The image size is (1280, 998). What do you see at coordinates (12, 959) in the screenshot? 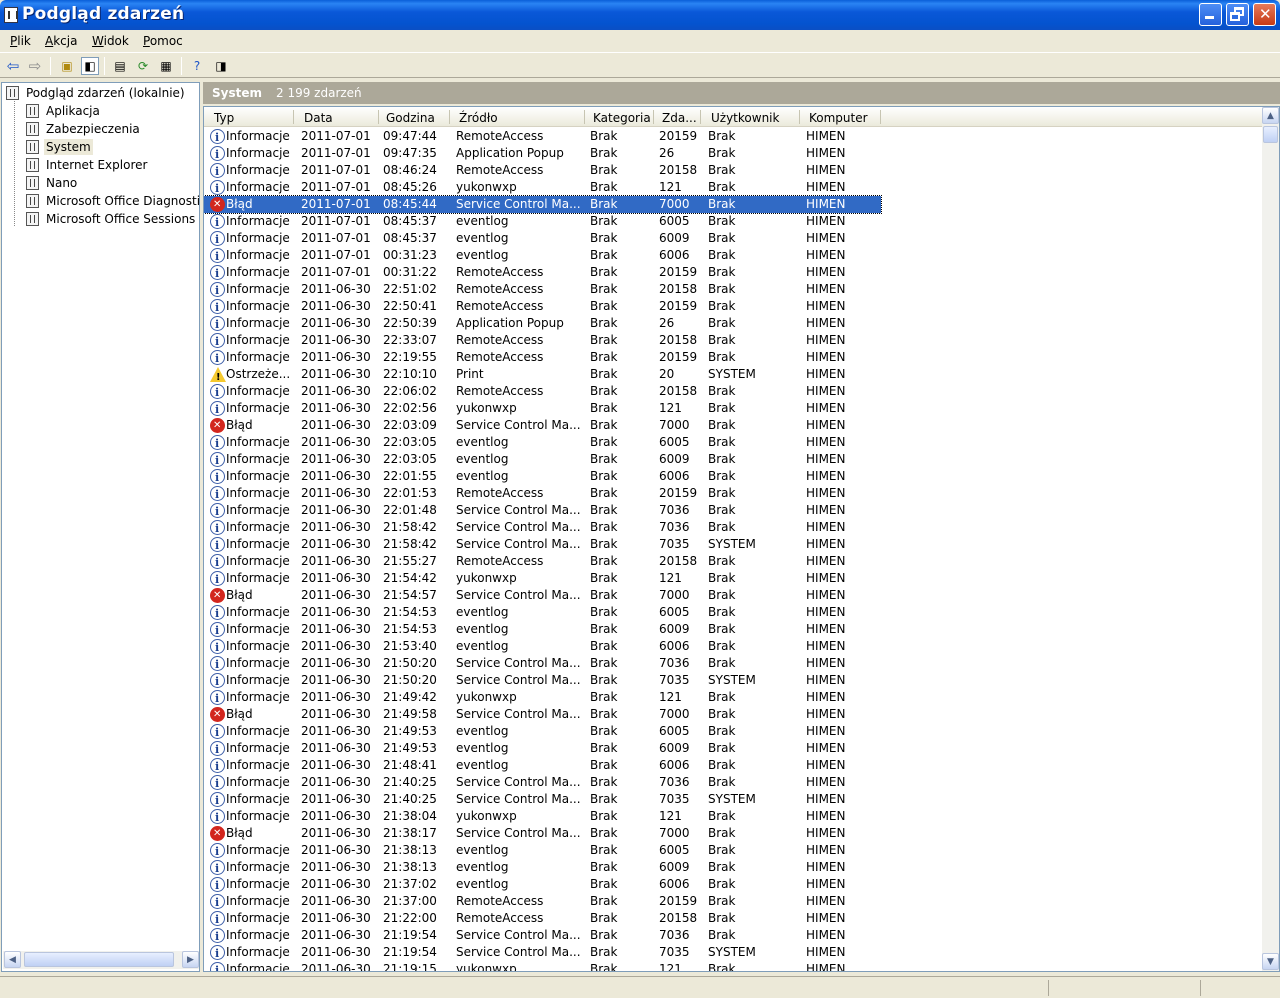
I see `scroll-left-icon: ◀` at bounding box center [12, 959].